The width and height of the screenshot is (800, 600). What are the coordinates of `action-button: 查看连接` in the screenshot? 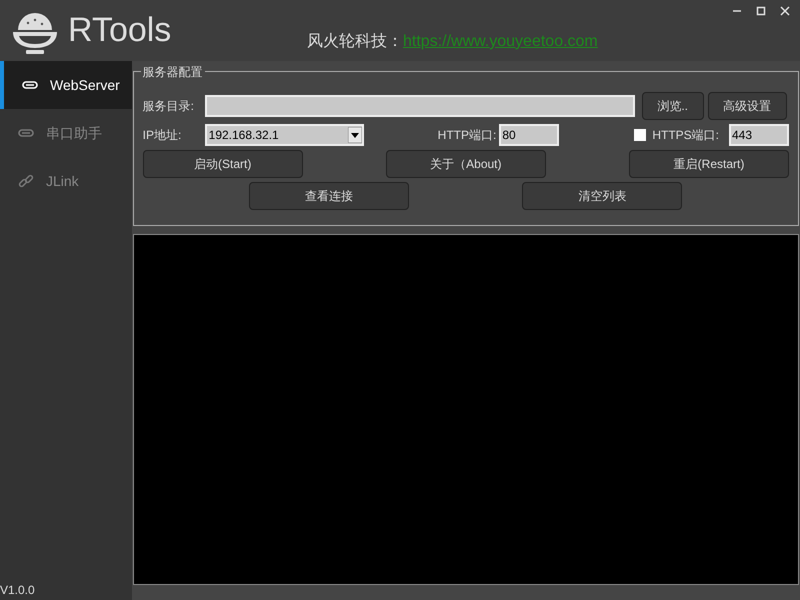 It's located at (329, 196).